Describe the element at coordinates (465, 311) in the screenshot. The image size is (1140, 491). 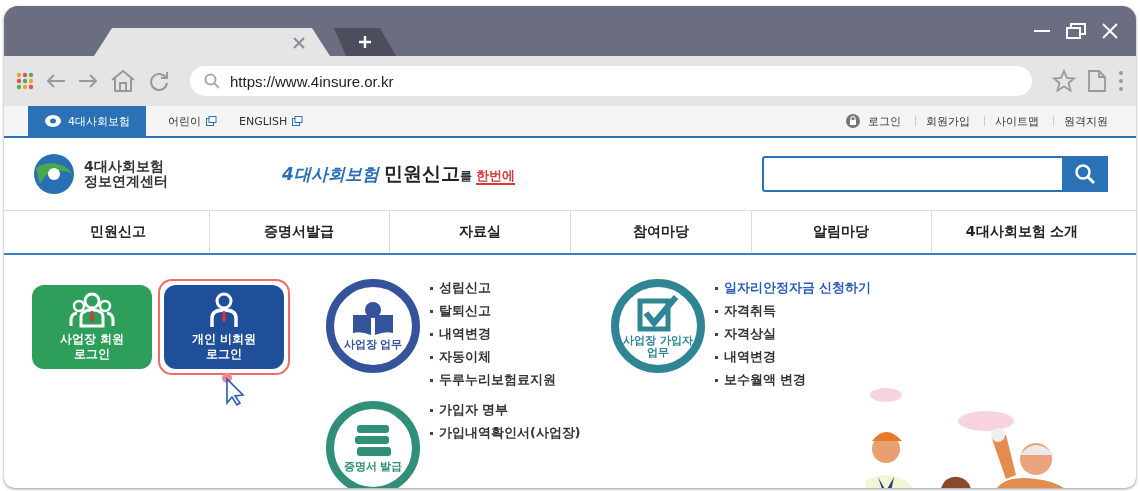
I see `service-link: 탈퇴신고` at that location.